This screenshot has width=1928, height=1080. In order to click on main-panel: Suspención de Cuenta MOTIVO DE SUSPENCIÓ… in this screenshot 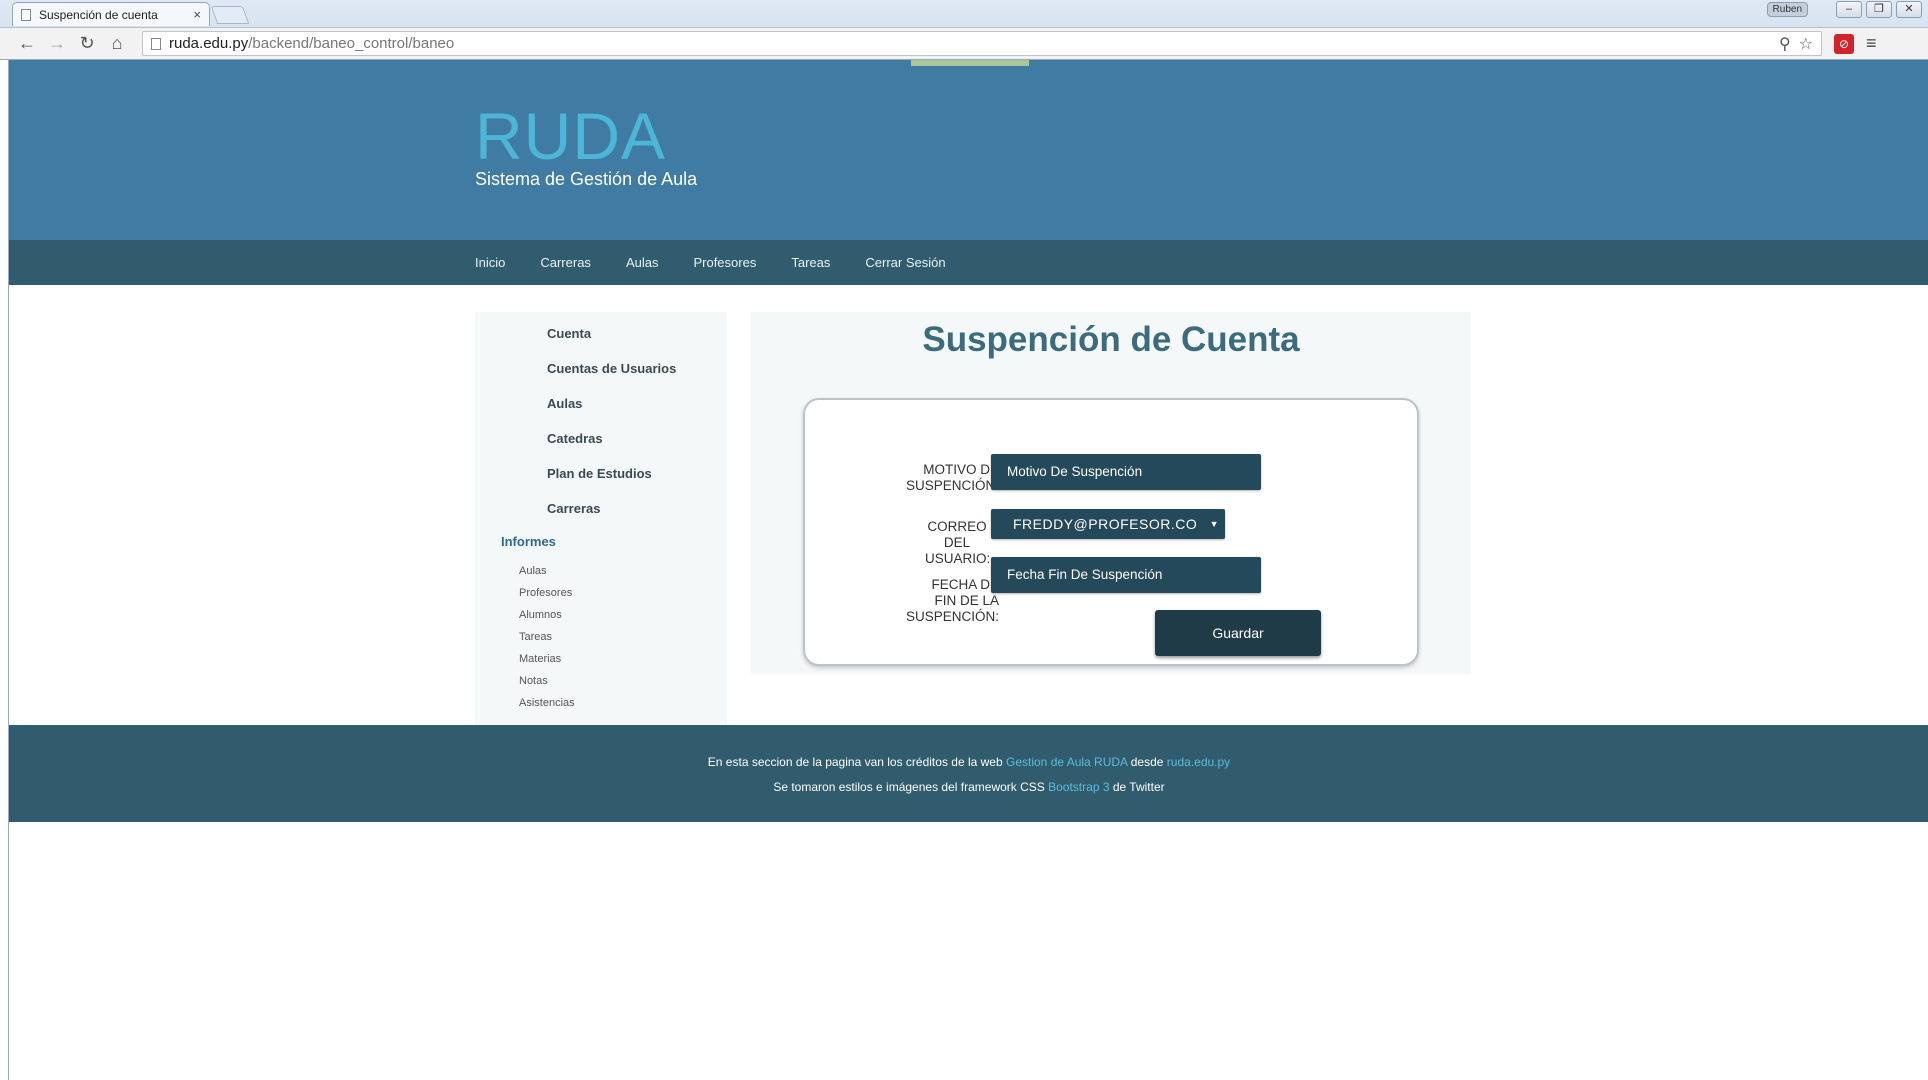, I will do `click(1111, 493)`.